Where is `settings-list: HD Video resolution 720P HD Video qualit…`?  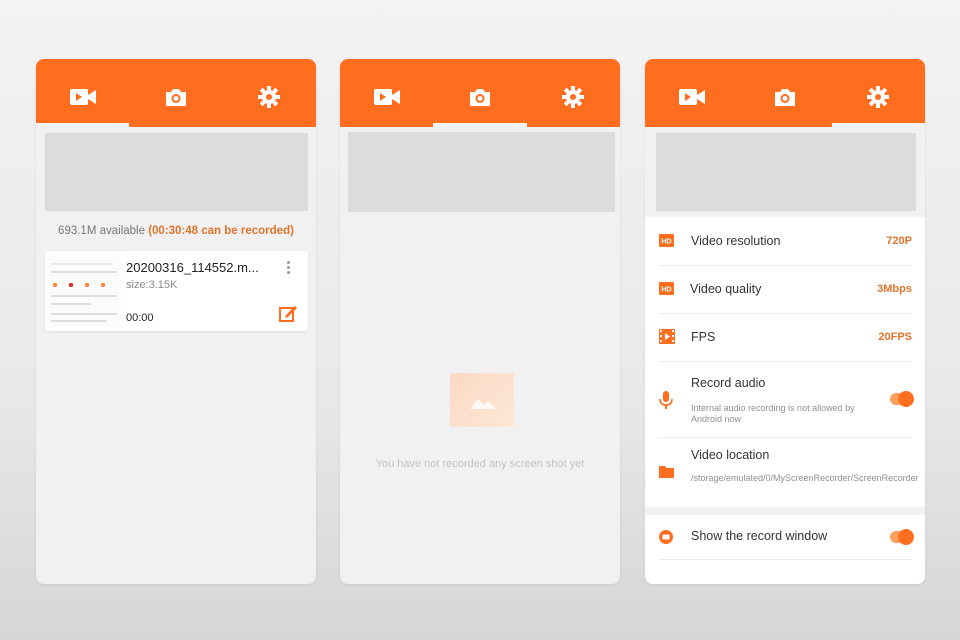 settings-list: HD Video resolution 720P HD Video qualit… is located at coordinates (785, 362).